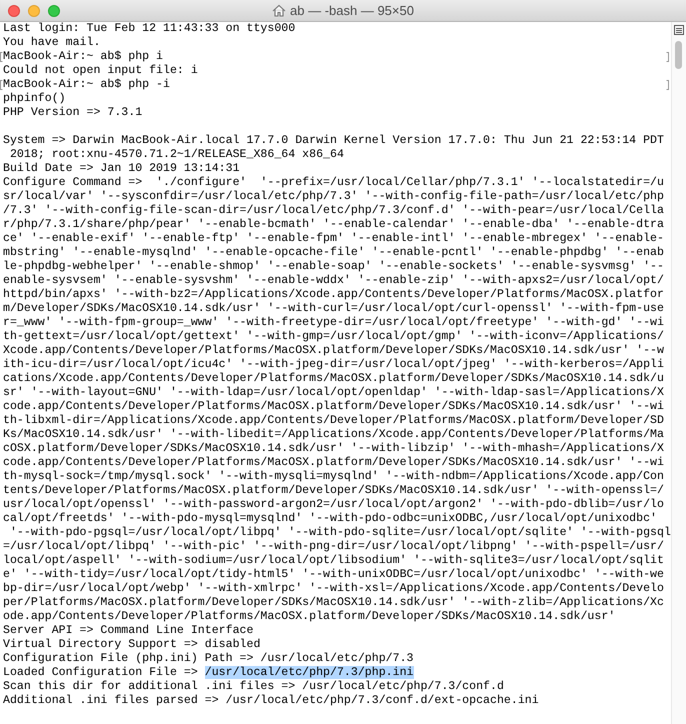  I want to click on terminal-line: 2018; root:xnu-4570.71.2~1/RELEASE_X86_64 x86_64, so click(176, 154).